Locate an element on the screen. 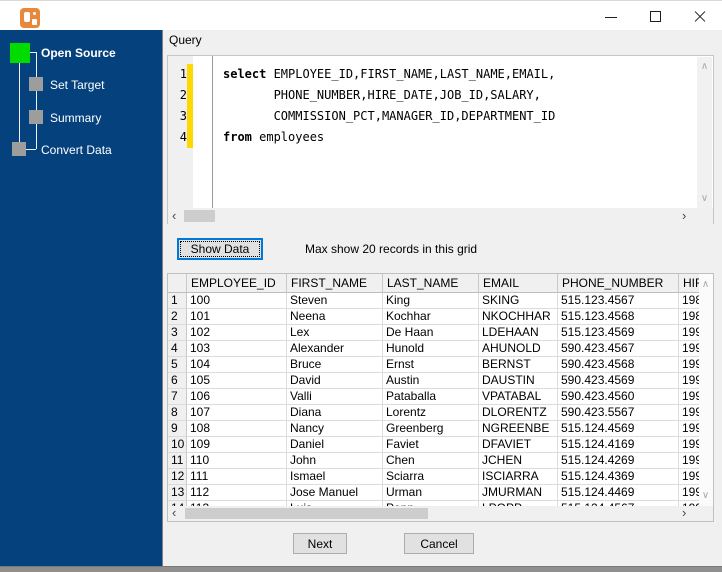 The height and width of the screenshot is (572, 722). phone-number-cell: 515.124.4169 is located at coordinates (618, 445).